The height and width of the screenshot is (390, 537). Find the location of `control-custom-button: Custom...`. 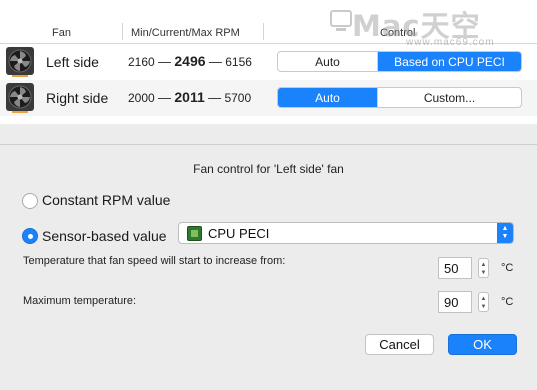

control-custom-button: Custom... is located at coordinates (449, 97).